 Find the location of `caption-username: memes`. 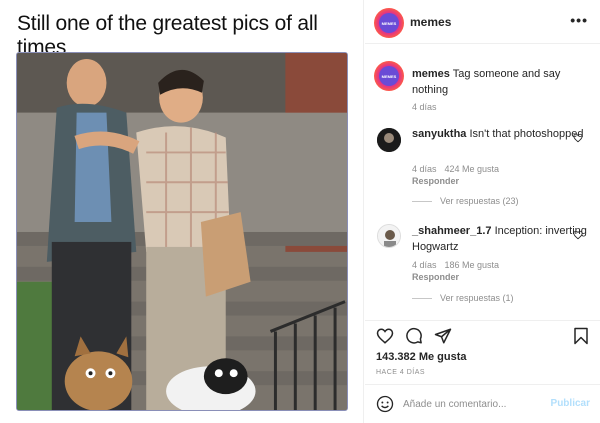

caption-username: memes is located at coordinates (431, 74).